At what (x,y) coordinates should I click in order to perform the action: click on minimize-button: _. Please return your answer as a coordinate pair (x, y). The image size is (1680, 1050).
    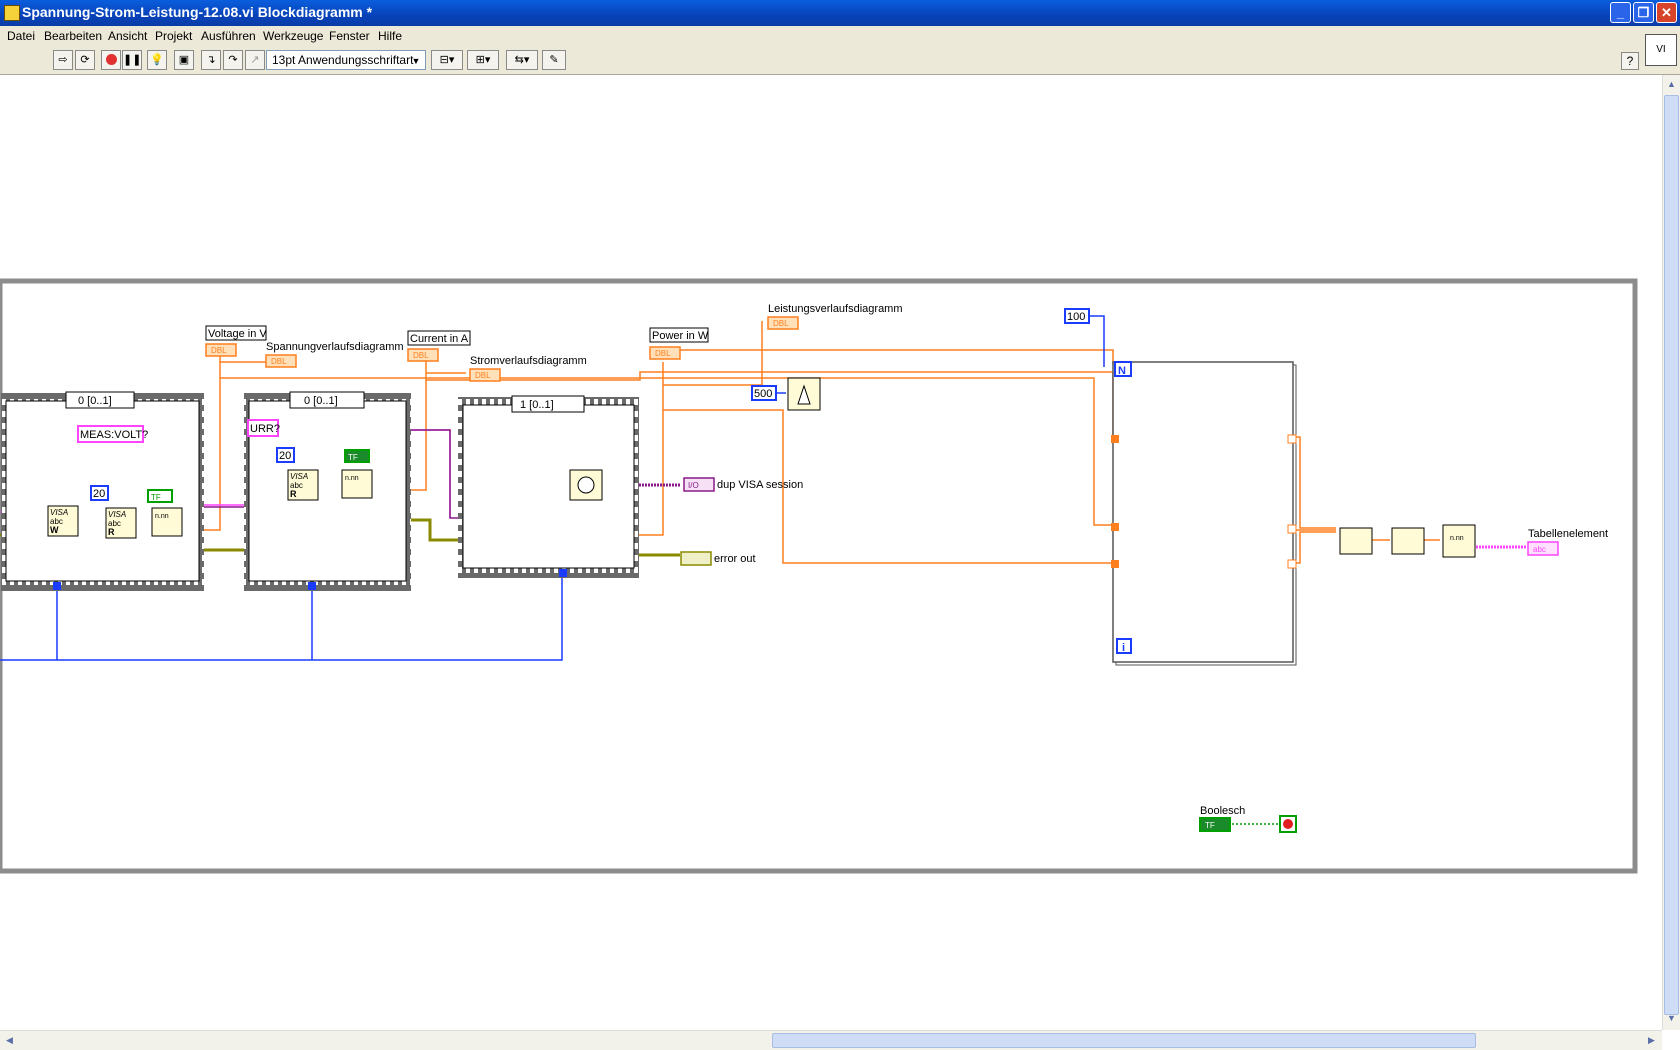
    Looking at the image, I should click on (1620, 12).